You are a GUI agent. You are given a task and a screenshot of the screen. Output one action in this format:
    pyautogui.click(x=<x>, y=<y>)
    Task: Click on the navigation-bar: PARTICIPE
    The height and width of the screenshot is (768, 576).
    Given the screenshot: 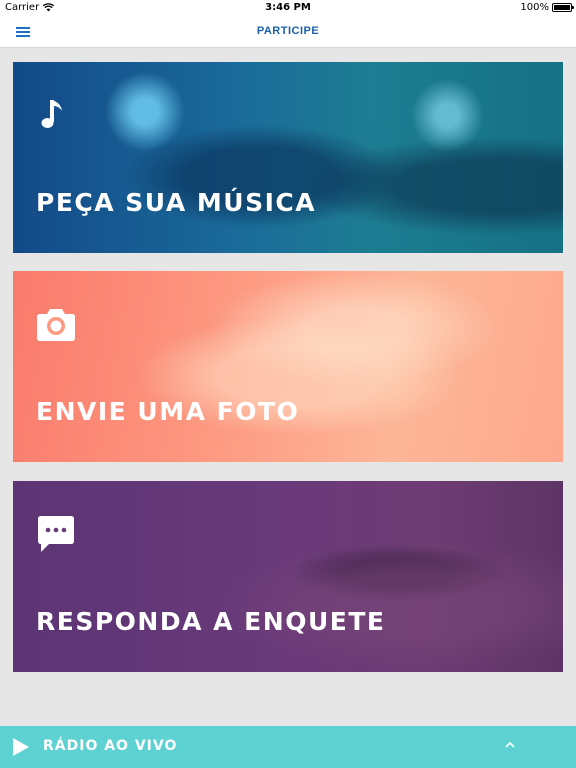 What is the action you would take?
    pyautogui.click(x=288, y=32)
    